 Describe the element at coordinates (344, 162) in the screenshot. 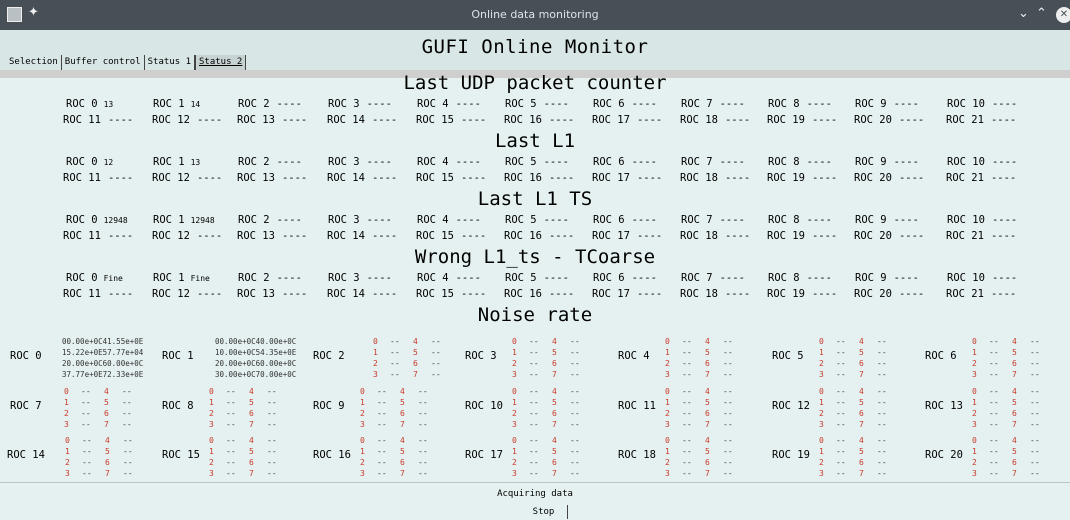

I see `roc-label: ROC 3` at that location.